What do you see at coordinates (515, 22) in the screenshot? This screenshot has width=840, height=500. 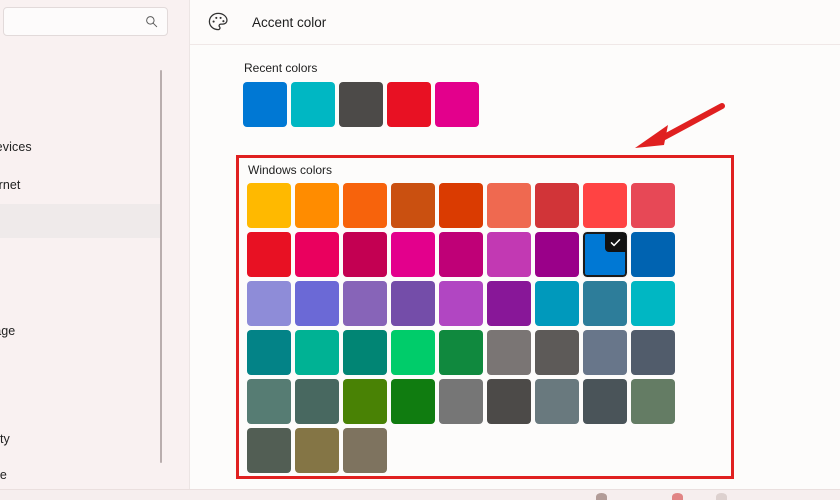 I see `page-header: Accent color` at bounding box center [515, 22].